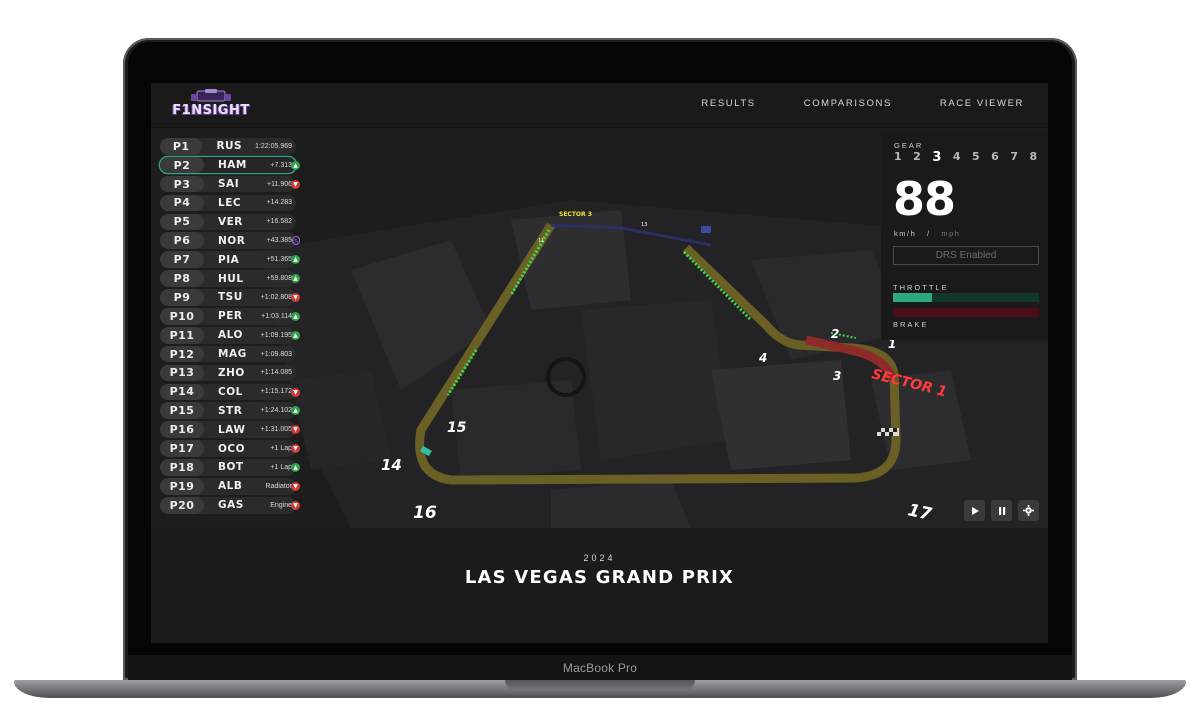 The width and height of the screenshot is (1200, 725). What do you see at coordinates (913, 297) in the screenshot?
I see `throttle-fill` at bounding box center [913, 297].